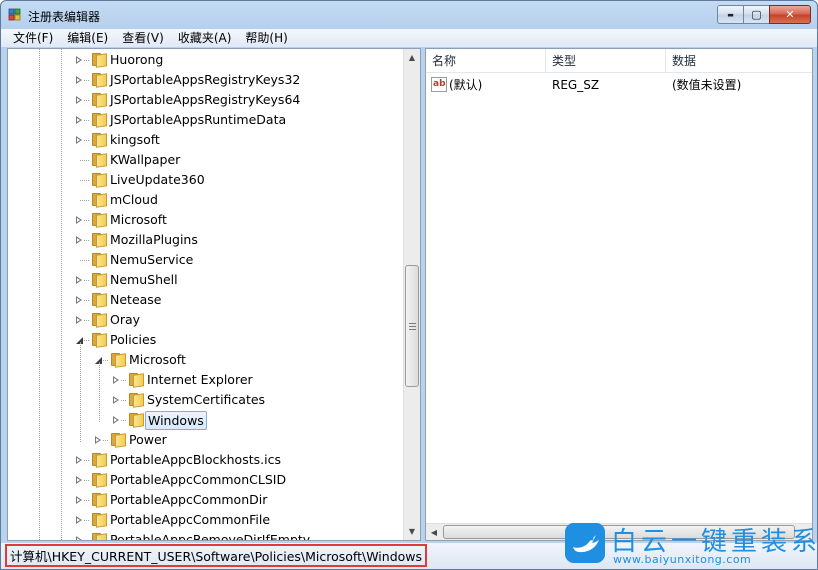 The image size is (818, 570). What do you see at coordinates (619, 85) in the screenshot?
I see `list-item: ab (默认) REG_SZ (数值未设置)` at bounding box center [619, 85].